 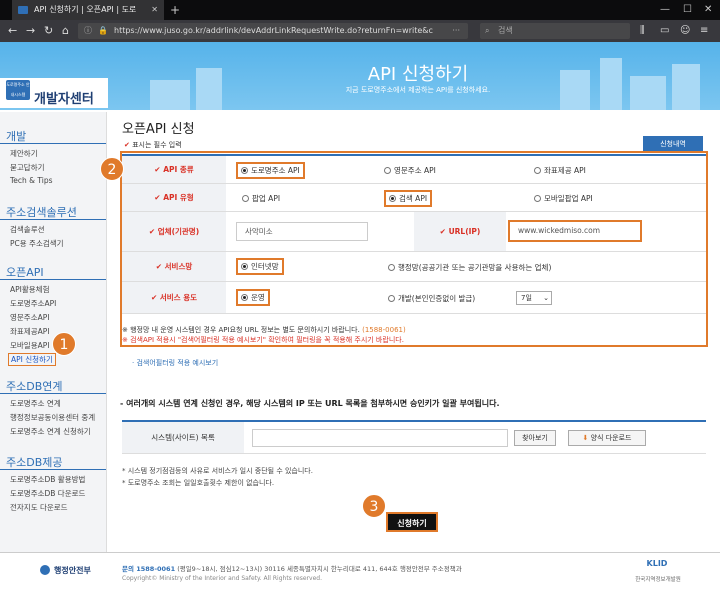 What do you see at coordinates (12, 31) in the screenshot?
I see `back-icon: ←` at bounding box center [12, 31].